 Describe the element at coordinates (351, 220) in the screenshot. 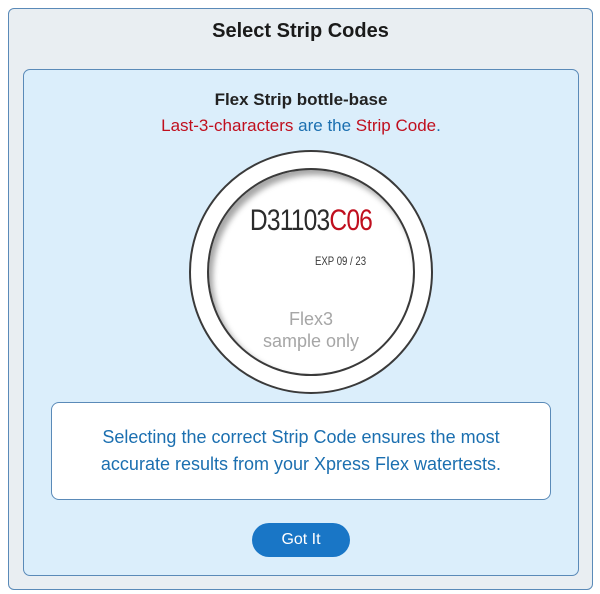

I see `strip-code-highlight: C06` at that location.